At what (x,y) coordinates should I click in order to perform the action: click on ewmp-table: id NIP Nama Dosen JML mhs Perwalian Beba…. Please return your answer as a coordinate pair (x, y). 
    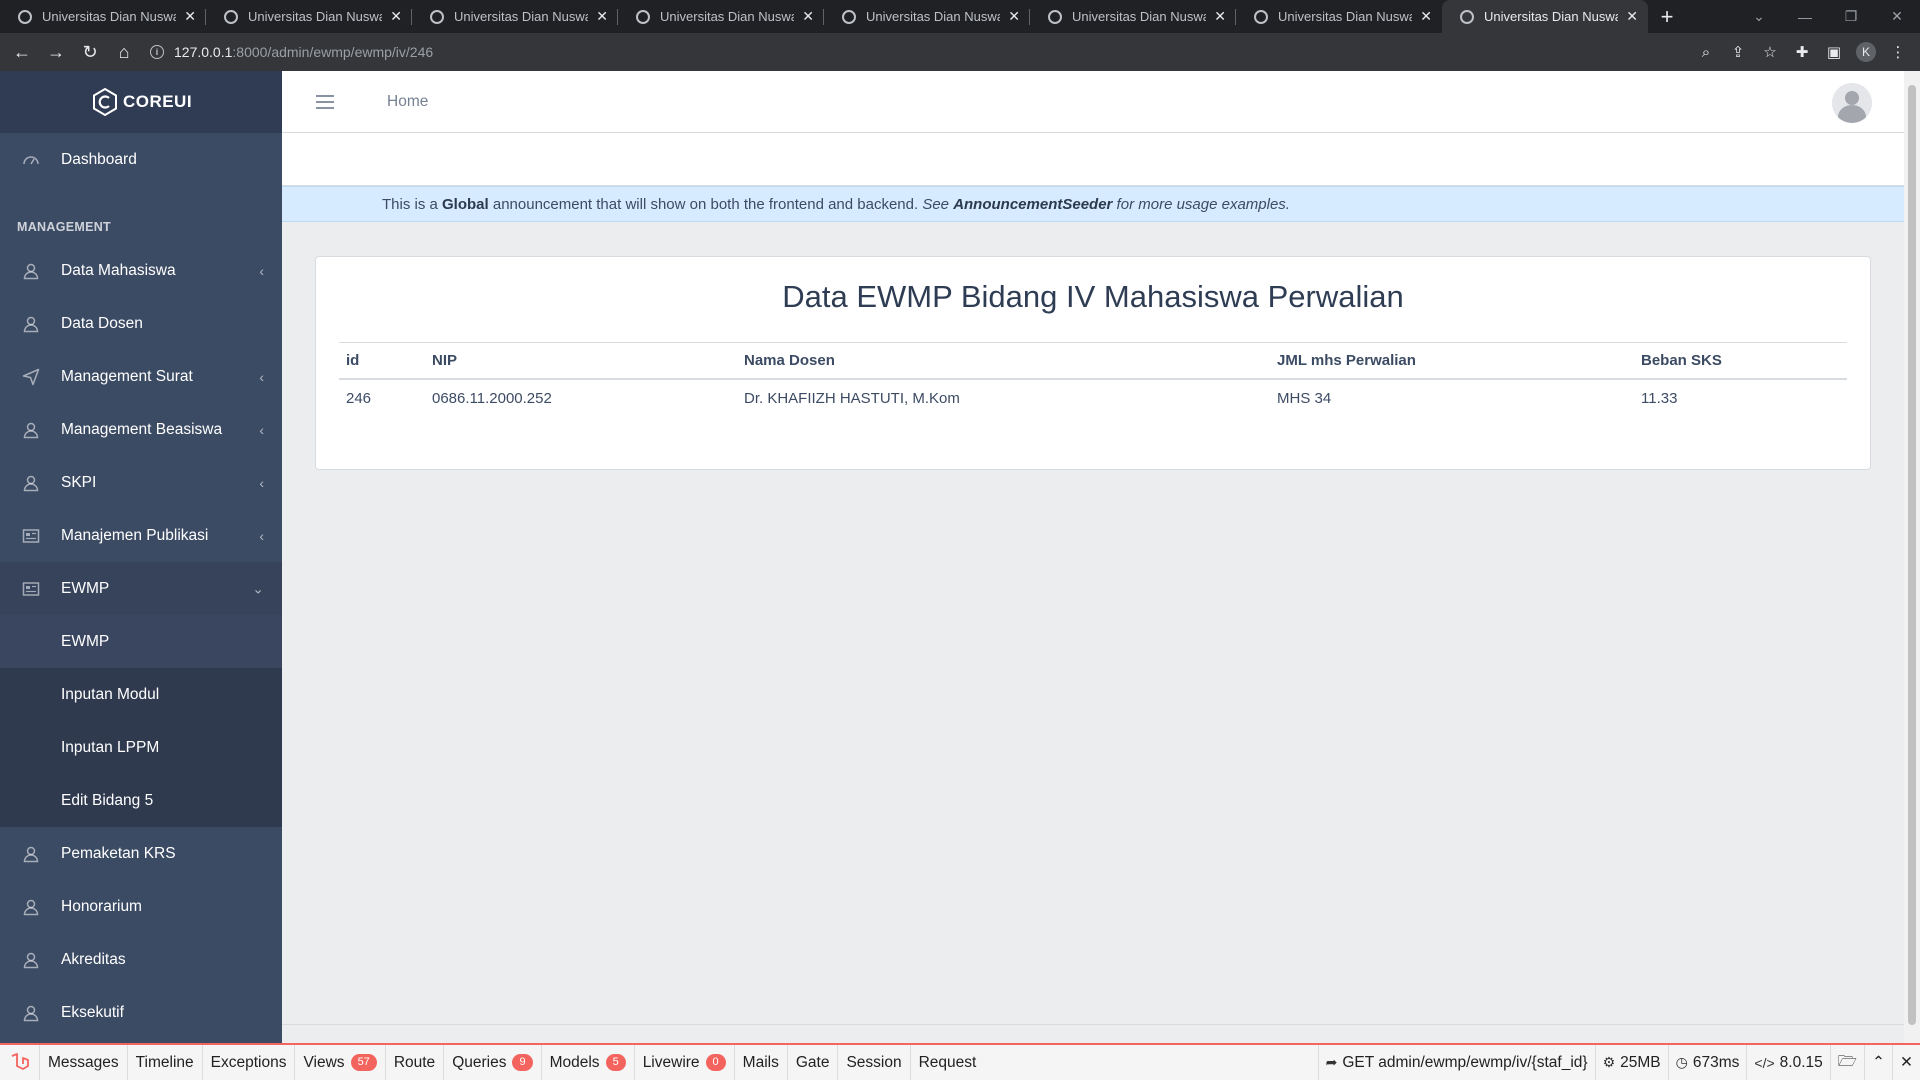
    Looking at the image, I should click on (1093, 379).